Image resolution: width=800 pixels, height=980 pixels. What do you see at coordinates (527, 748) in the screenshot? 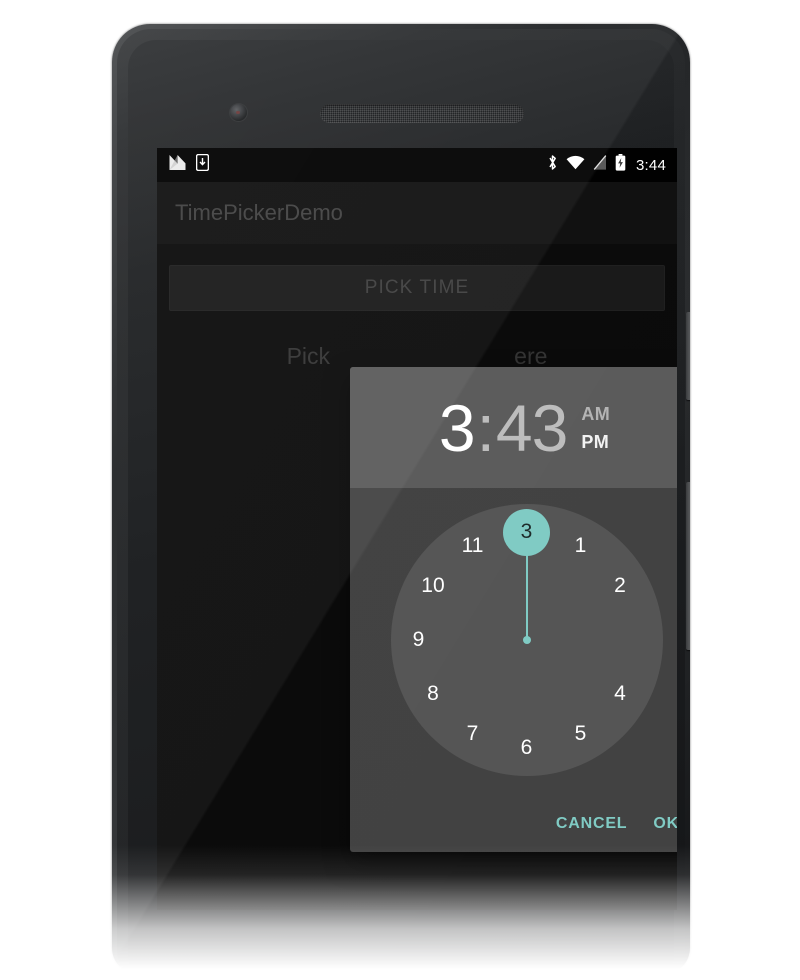
I see `clock-number-6: 6` at bounding box center [527, 748].